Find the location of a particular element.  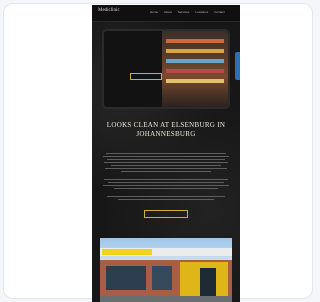

store-sign is located at coordinates (127, 252).